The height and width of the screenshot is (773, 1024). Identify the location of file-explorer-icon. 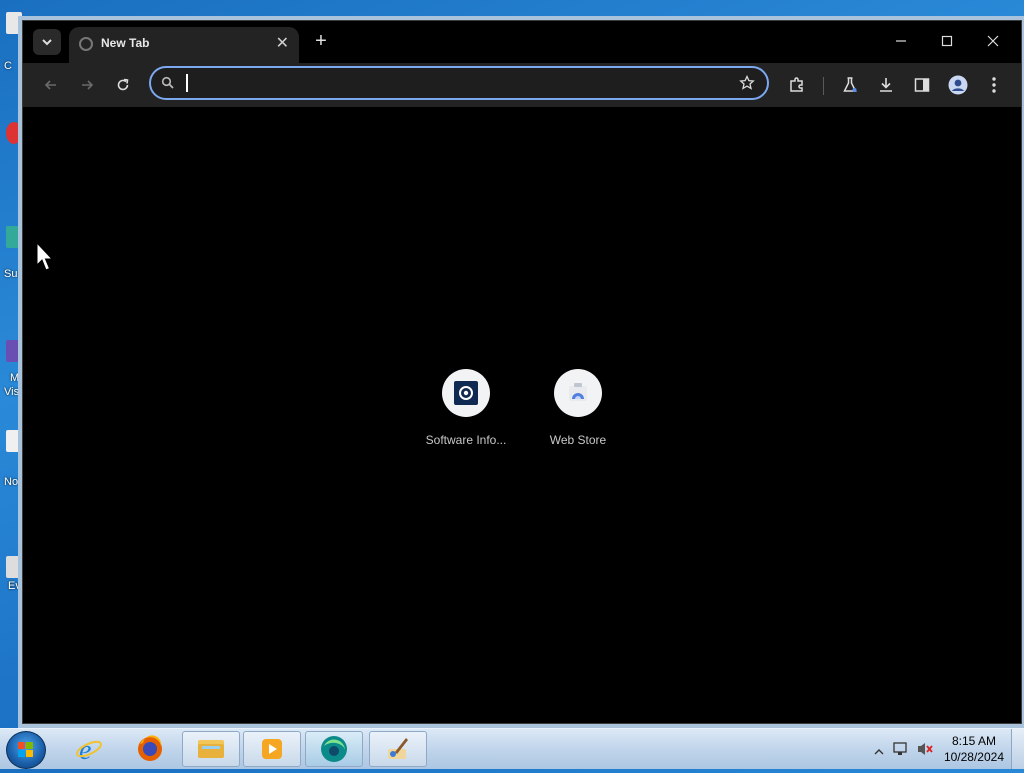
(211, 749).